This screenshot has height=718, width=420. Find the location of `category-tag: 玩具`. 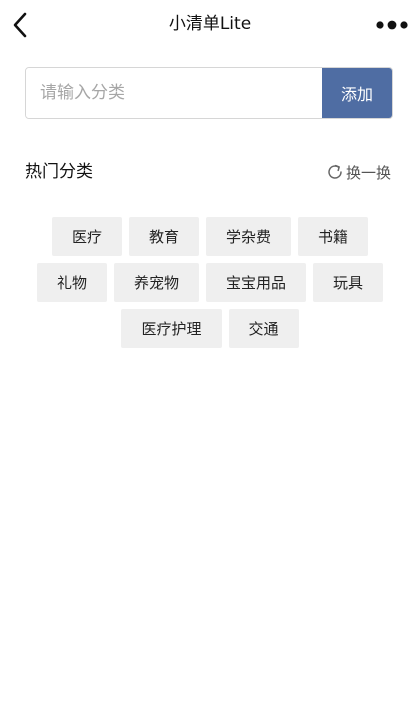

category-tag: 玩具 is located at coordinates (348, 282).